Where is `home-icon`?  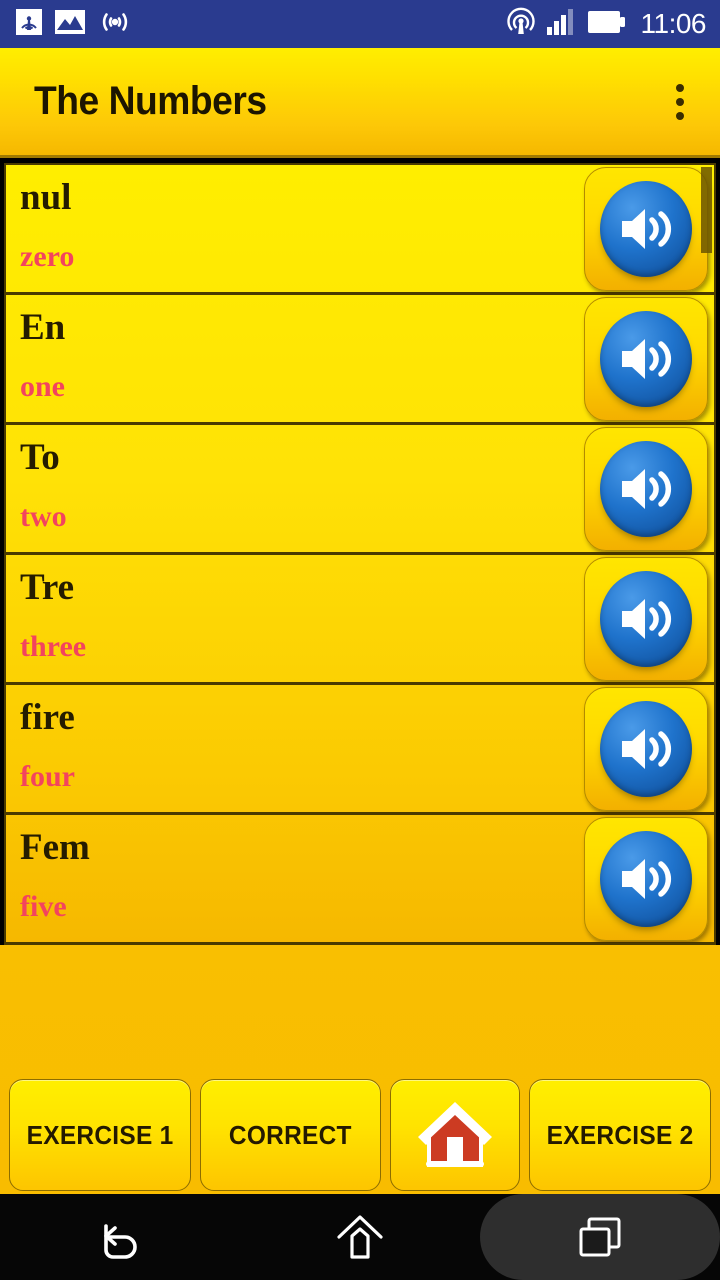
home-icon is located at coordinates (455, 1135).